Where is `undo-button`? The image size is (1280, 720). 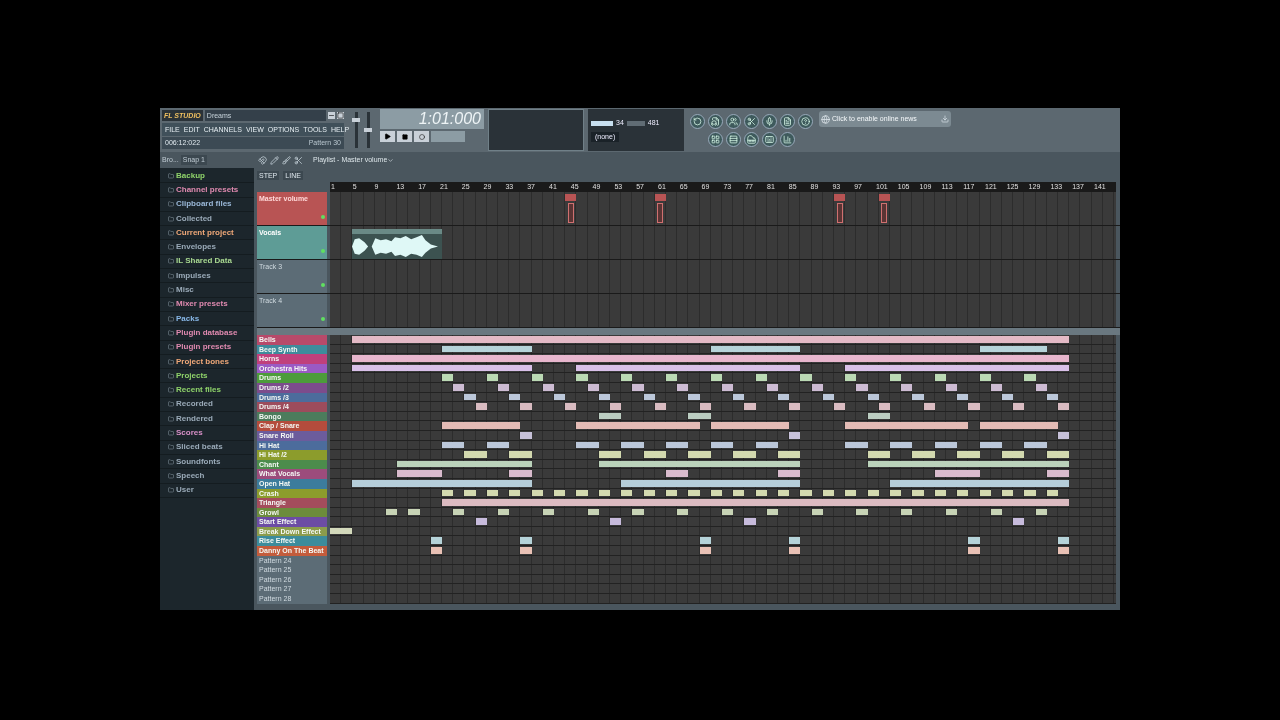 undo-button is located at coordinates (697, 121).